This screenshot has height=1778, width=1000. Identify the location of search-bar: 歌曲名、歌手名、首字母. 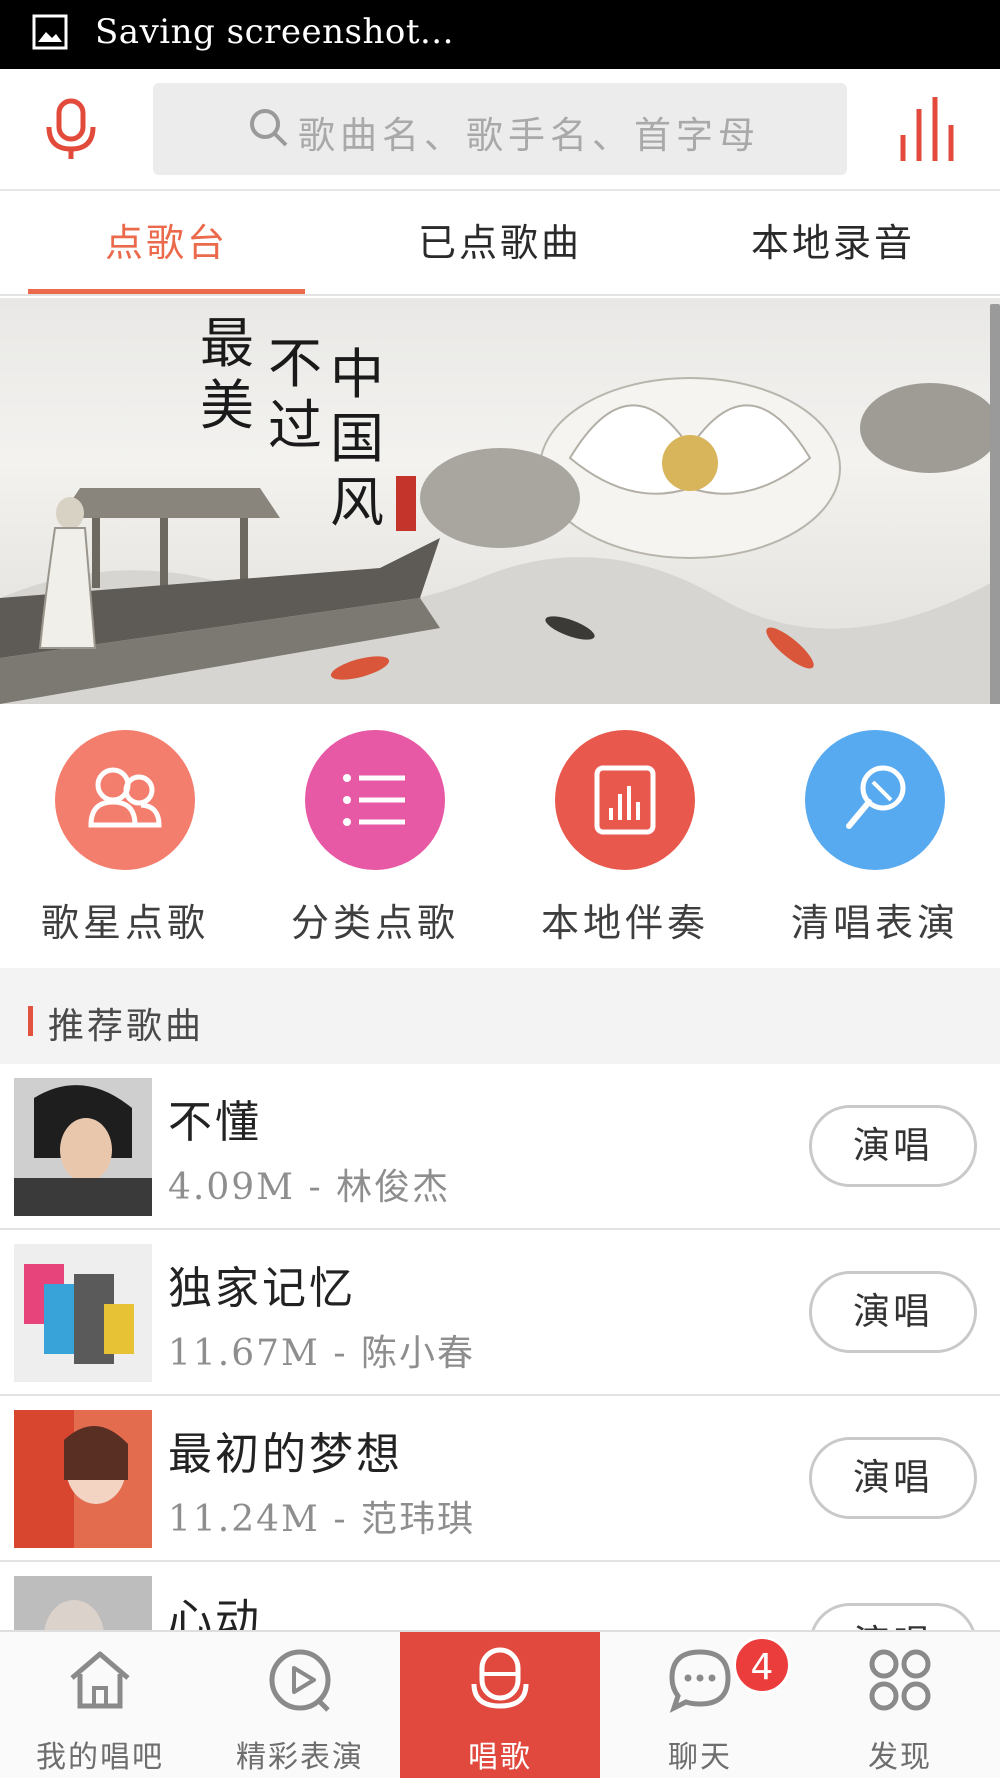
(500, 130).